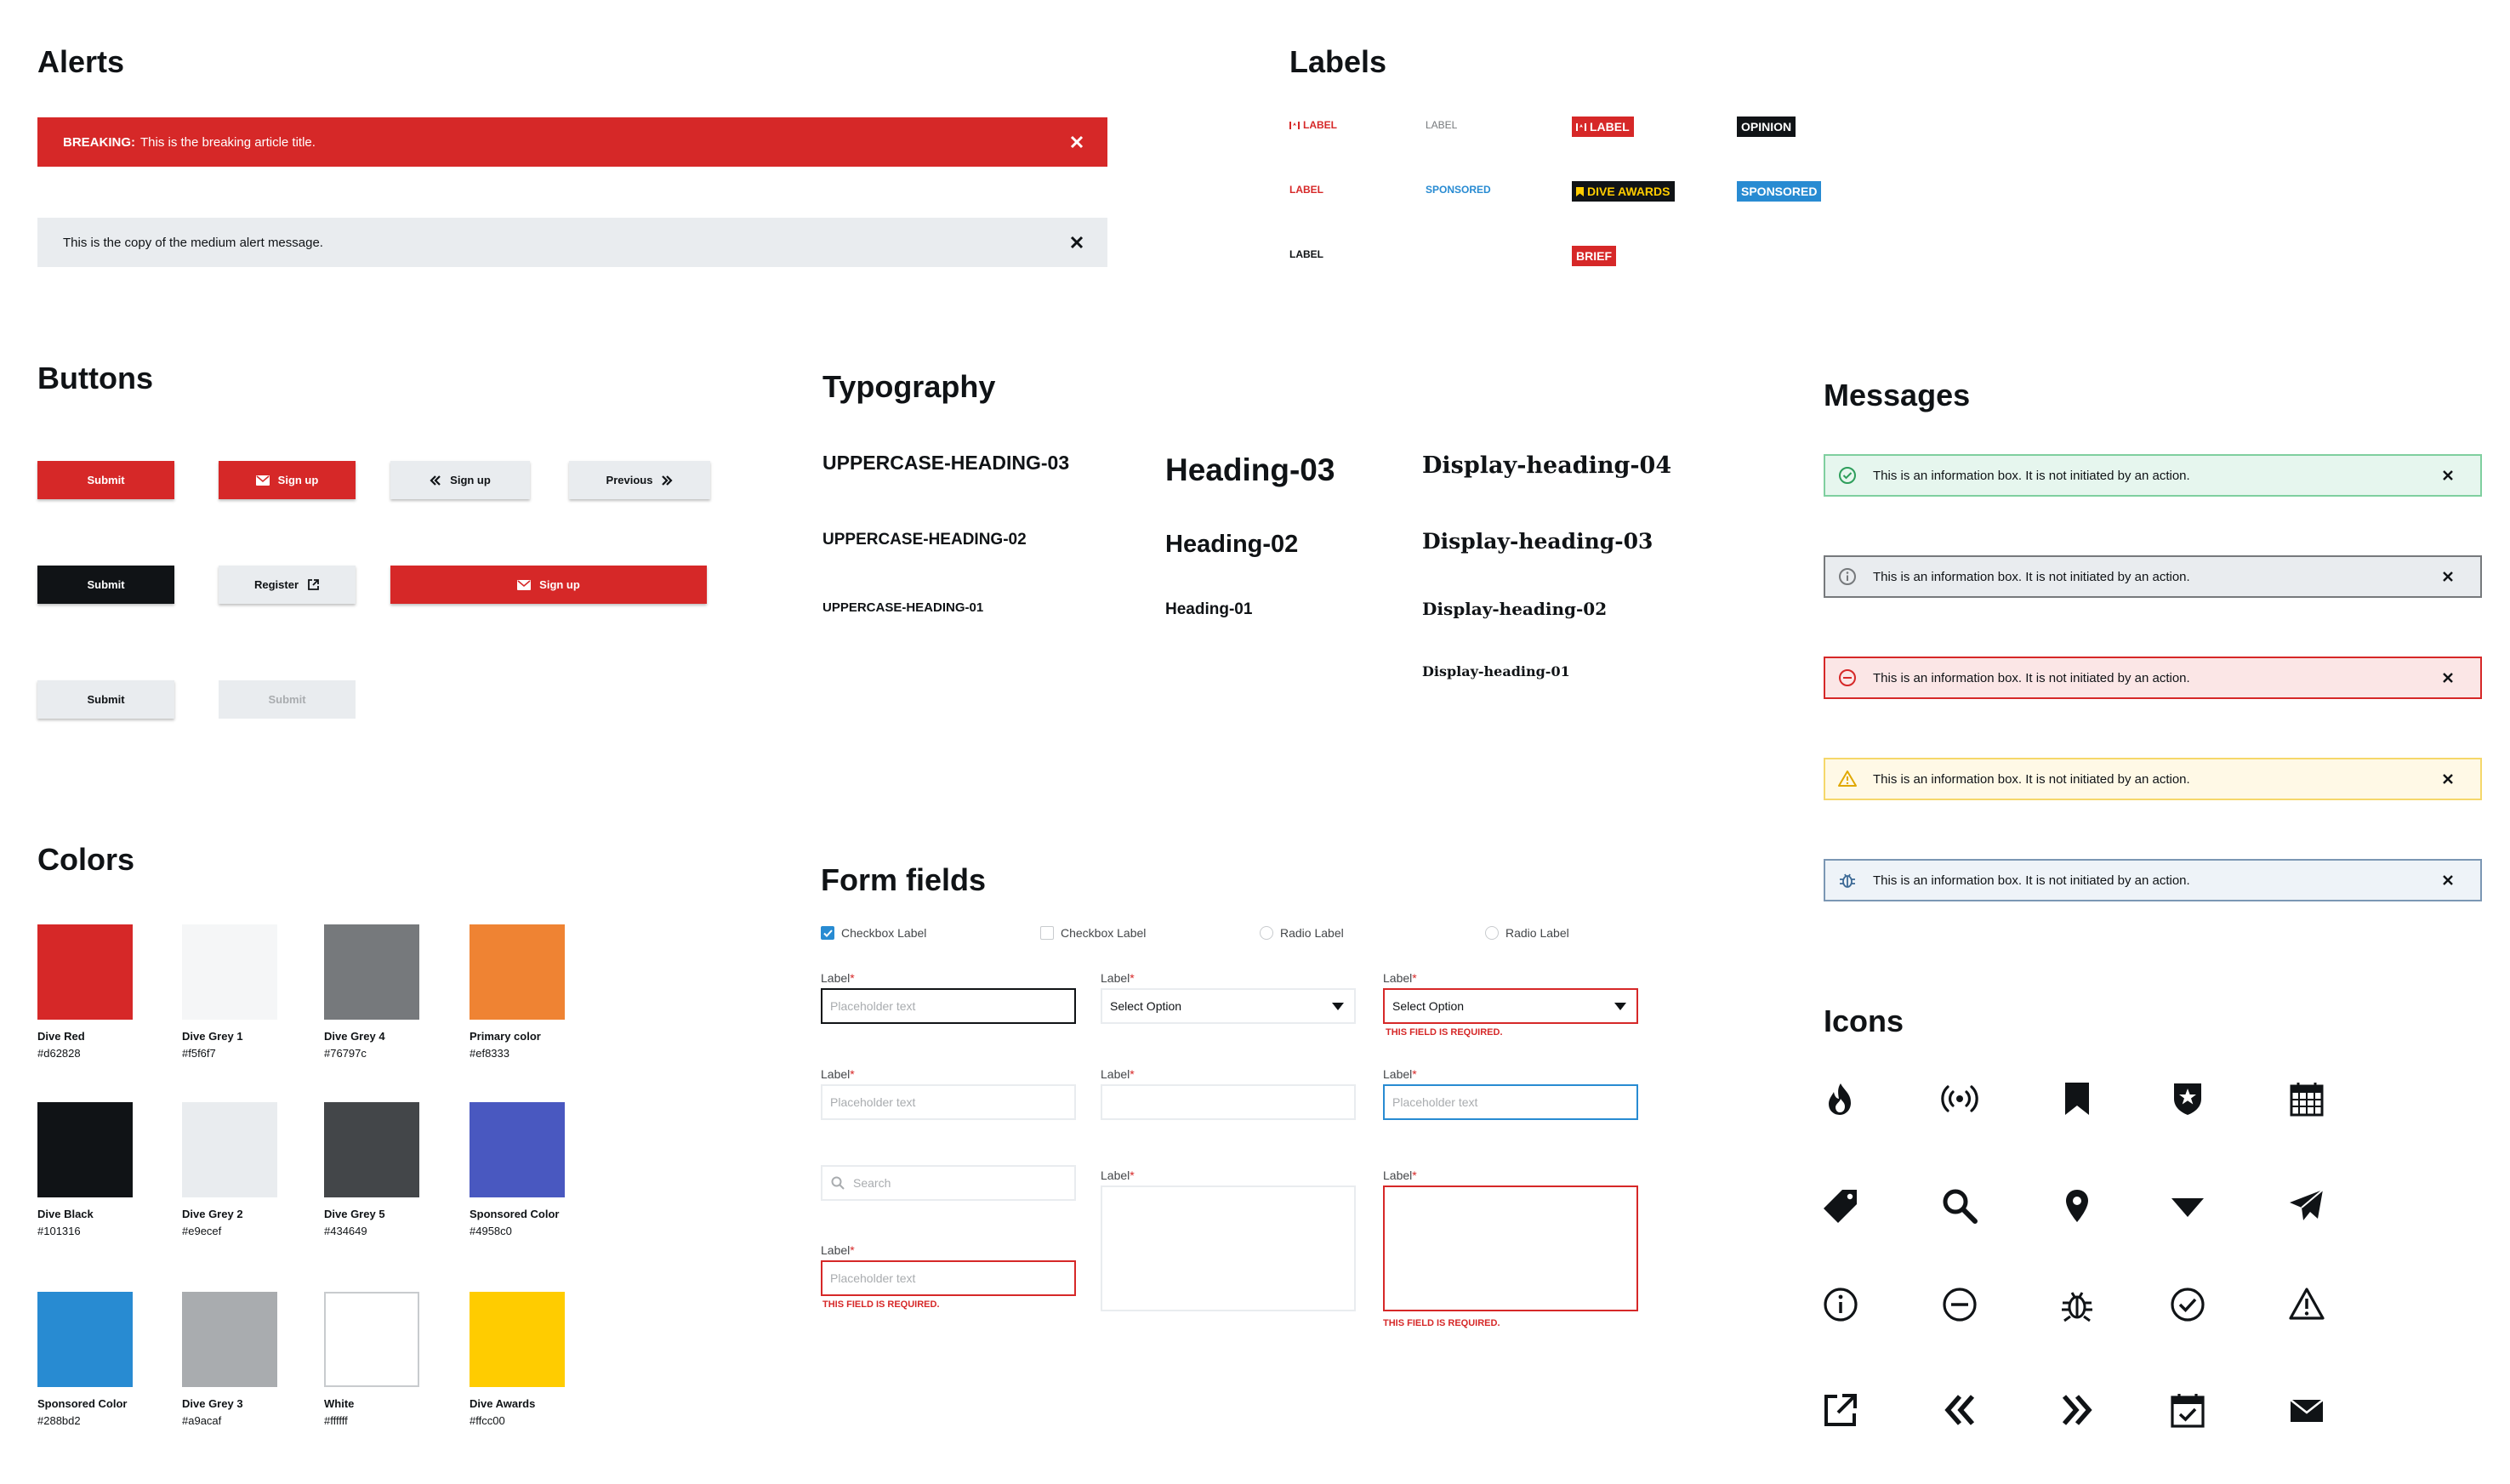  What do you see at coordinates (460, 480) in the screenshot?
I see `sign-up-button-grey: Sign up` at bounding box center [460, 480].